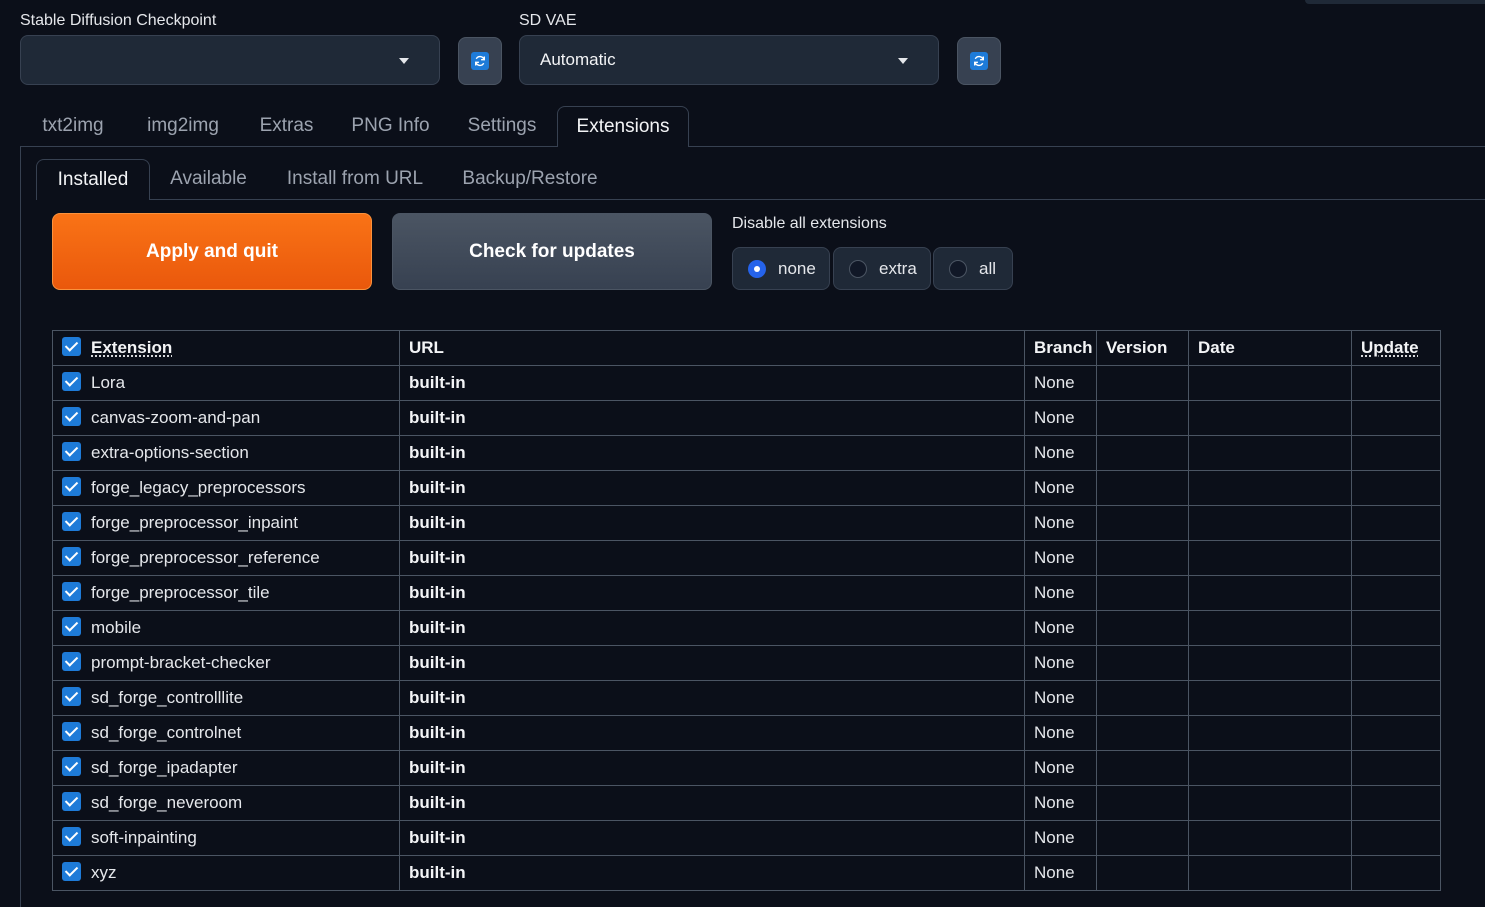  I want to click on table-row: mobile built-in None, so click(746, 628).